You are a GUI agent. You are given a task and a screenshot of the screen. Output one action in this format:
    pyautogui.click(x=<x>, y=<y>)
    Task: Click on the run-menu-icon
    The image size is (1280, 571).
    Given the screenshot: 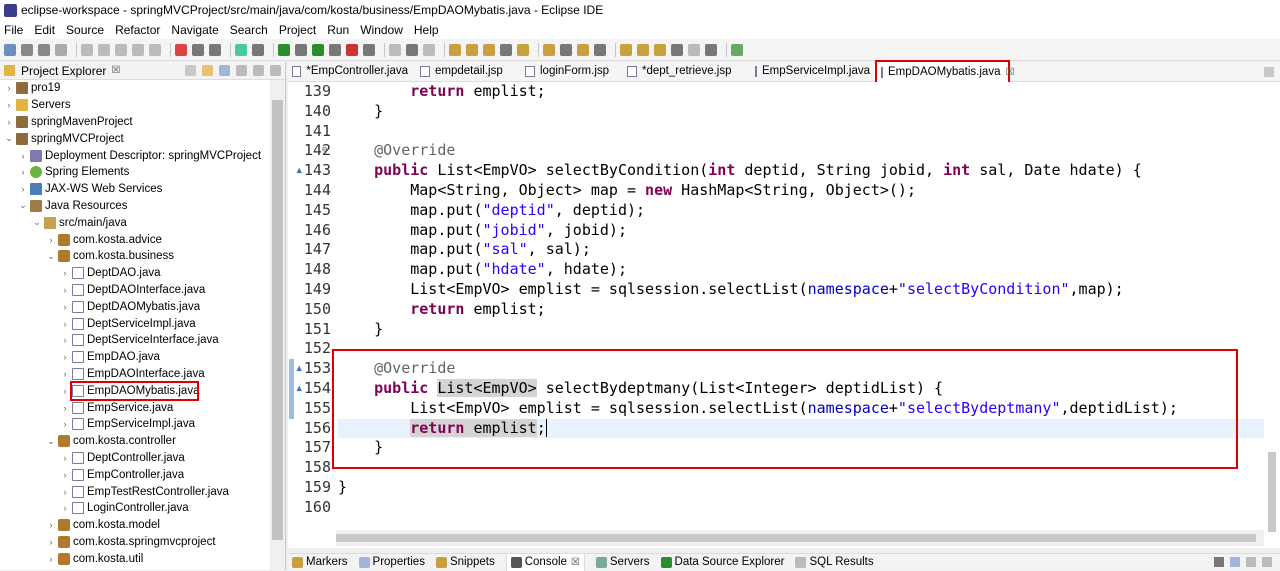 What is the action you would take?
    pyautogui.click(x=258, y=49)
    